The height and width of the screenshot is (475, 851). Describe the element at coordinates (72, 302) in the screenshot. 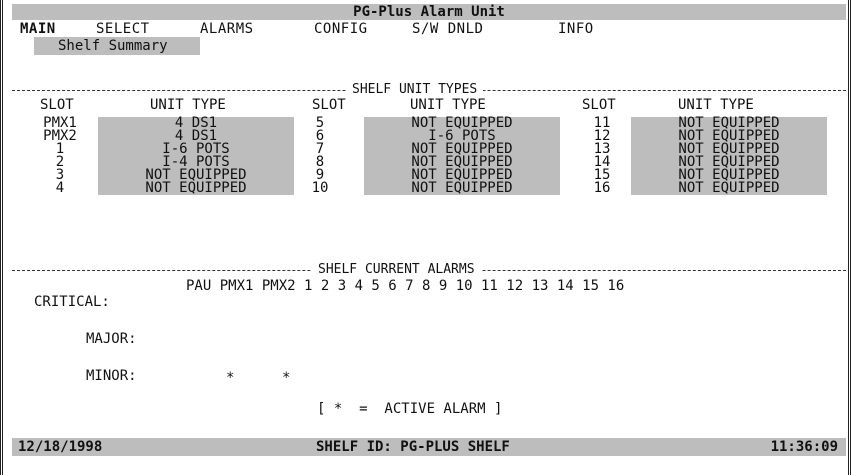

I see `critical-label: CRITICAL:` at that location.